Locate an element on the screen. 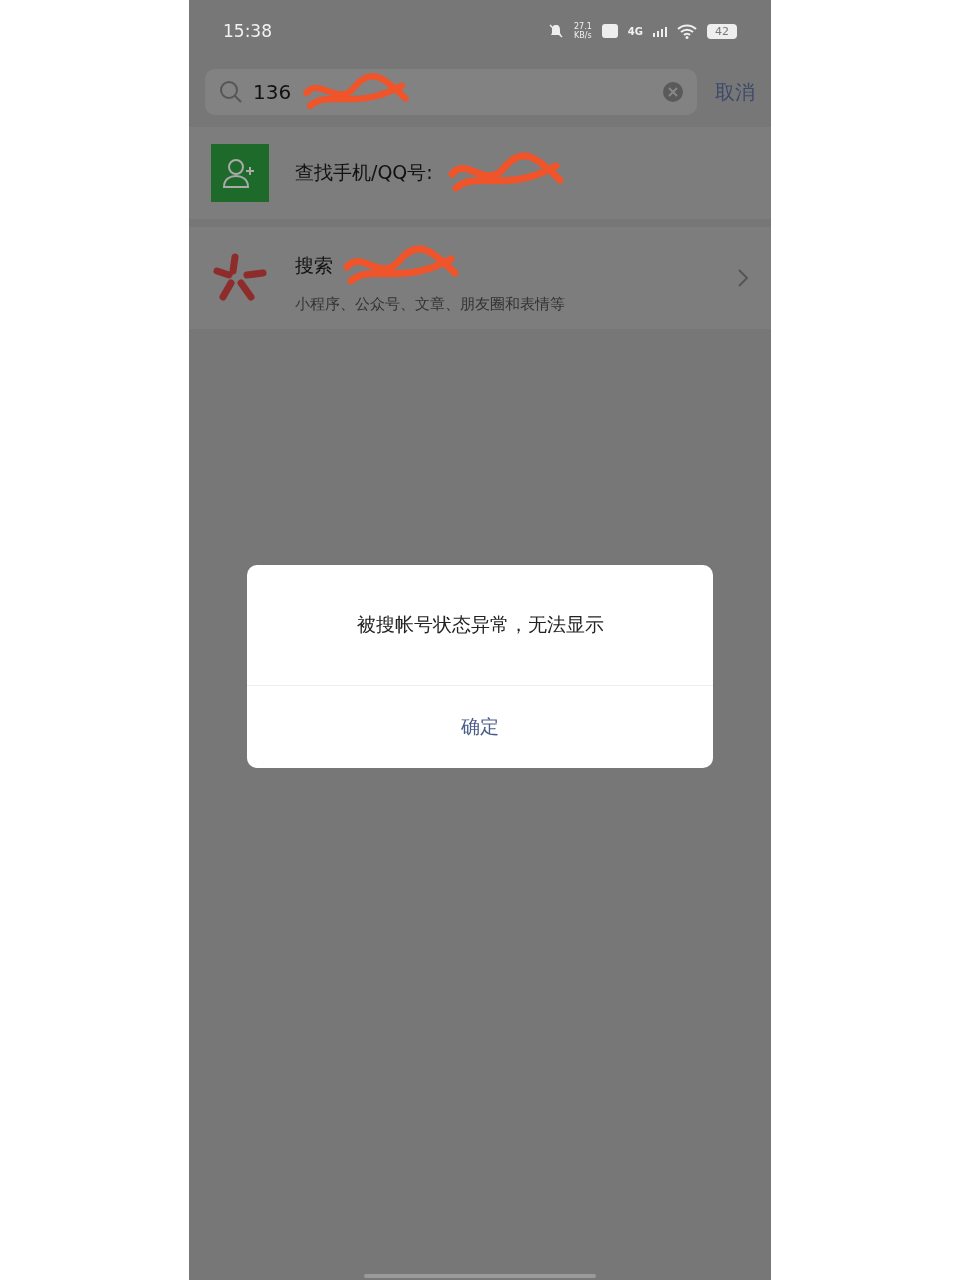  result-label: 搜索 is located at coordinates (314, 265).